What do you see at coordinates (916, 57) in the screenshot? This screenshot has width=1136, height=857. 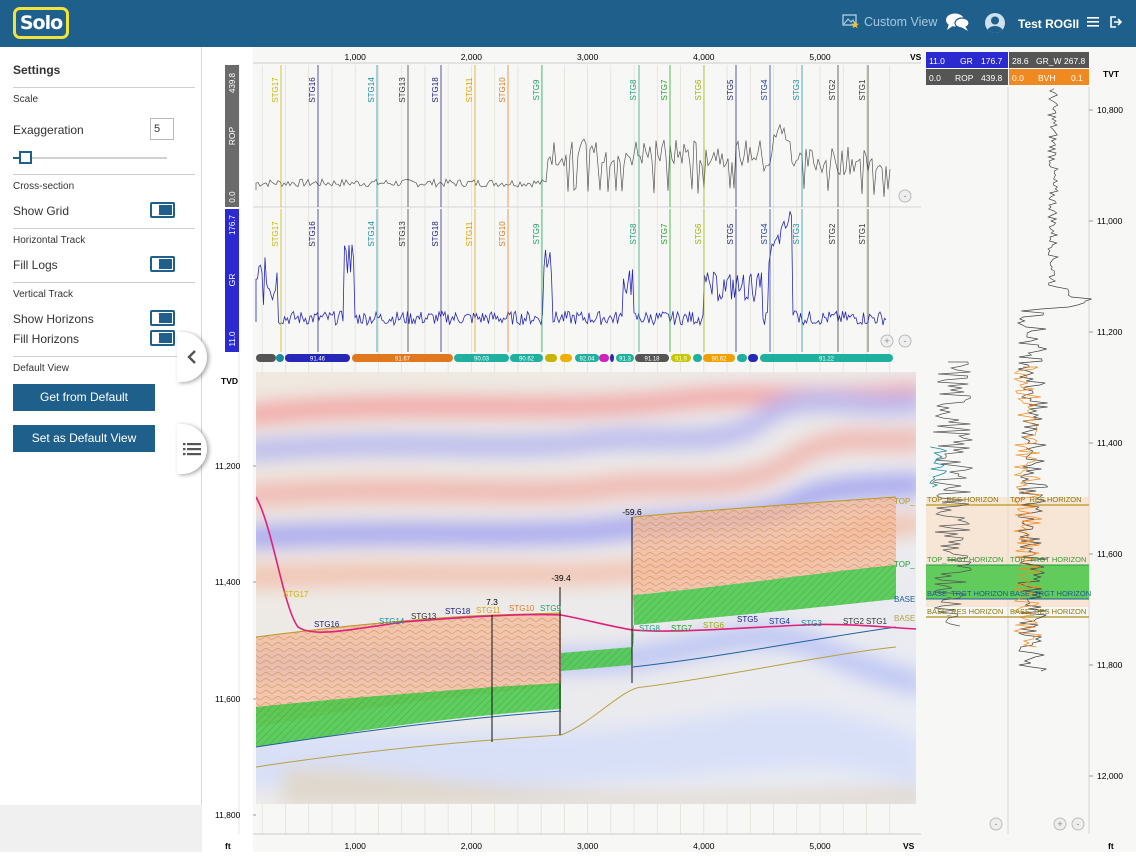 I see `top-vs-label: VS` at bounding box center [916, 57].